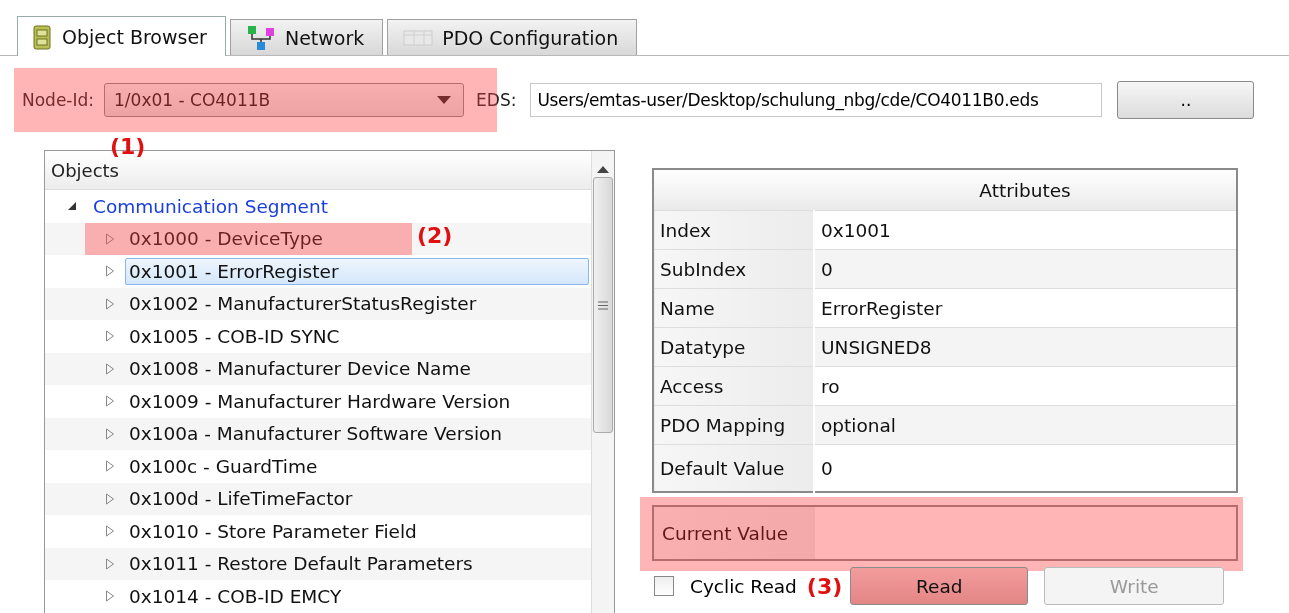 Image resolution: width=1289 pixels, height=613 pixels. What do you see at coordinates (1025, 425) in the screenshot?
I see `table-cell: optional` at bounding box center [1025, 425].